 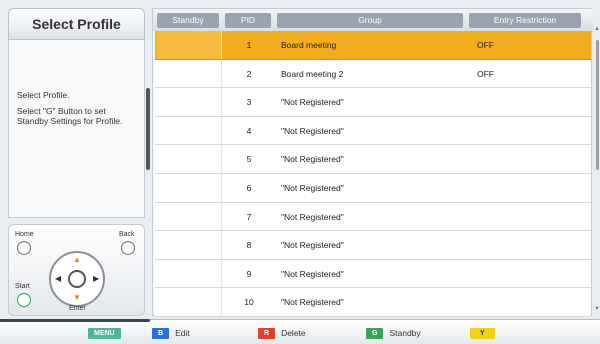 What do you see at coordinates (22, 286) in the screenshot?
I see `start-label: Start` at bounding box center [22, 286].